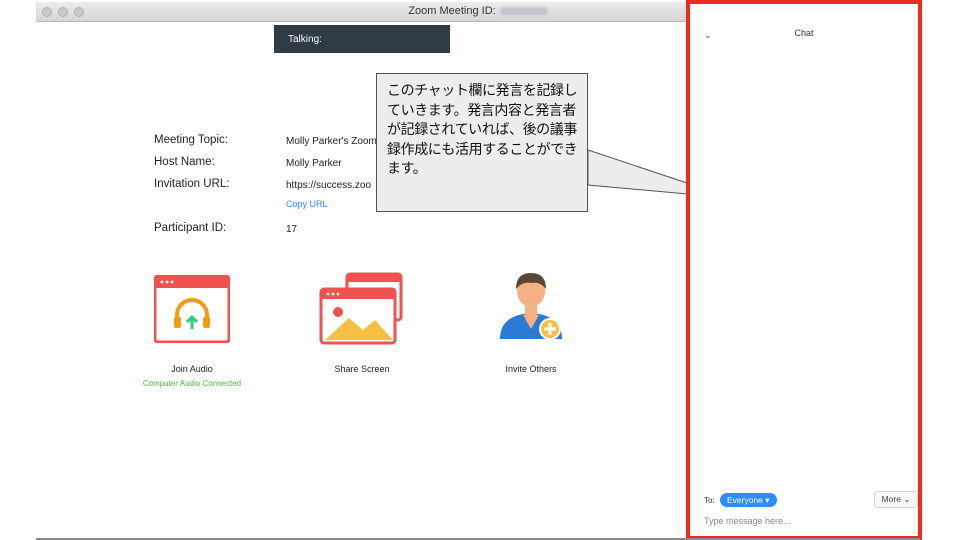 This screenshot has width=960, height=540. I want to click on copy-url-link: Copy URL, so click(307, 204).